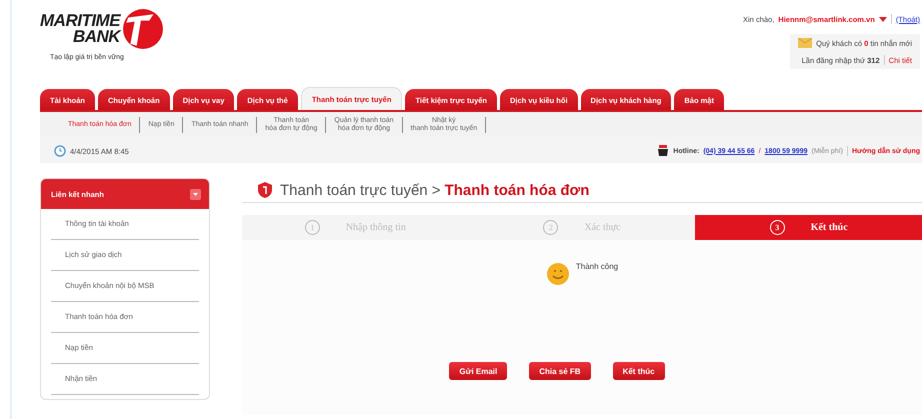 This screenshot has height=419, width=922. Describe the element at coordinates (663, 151) in the screenshot. I see `phone-icon` at that location.